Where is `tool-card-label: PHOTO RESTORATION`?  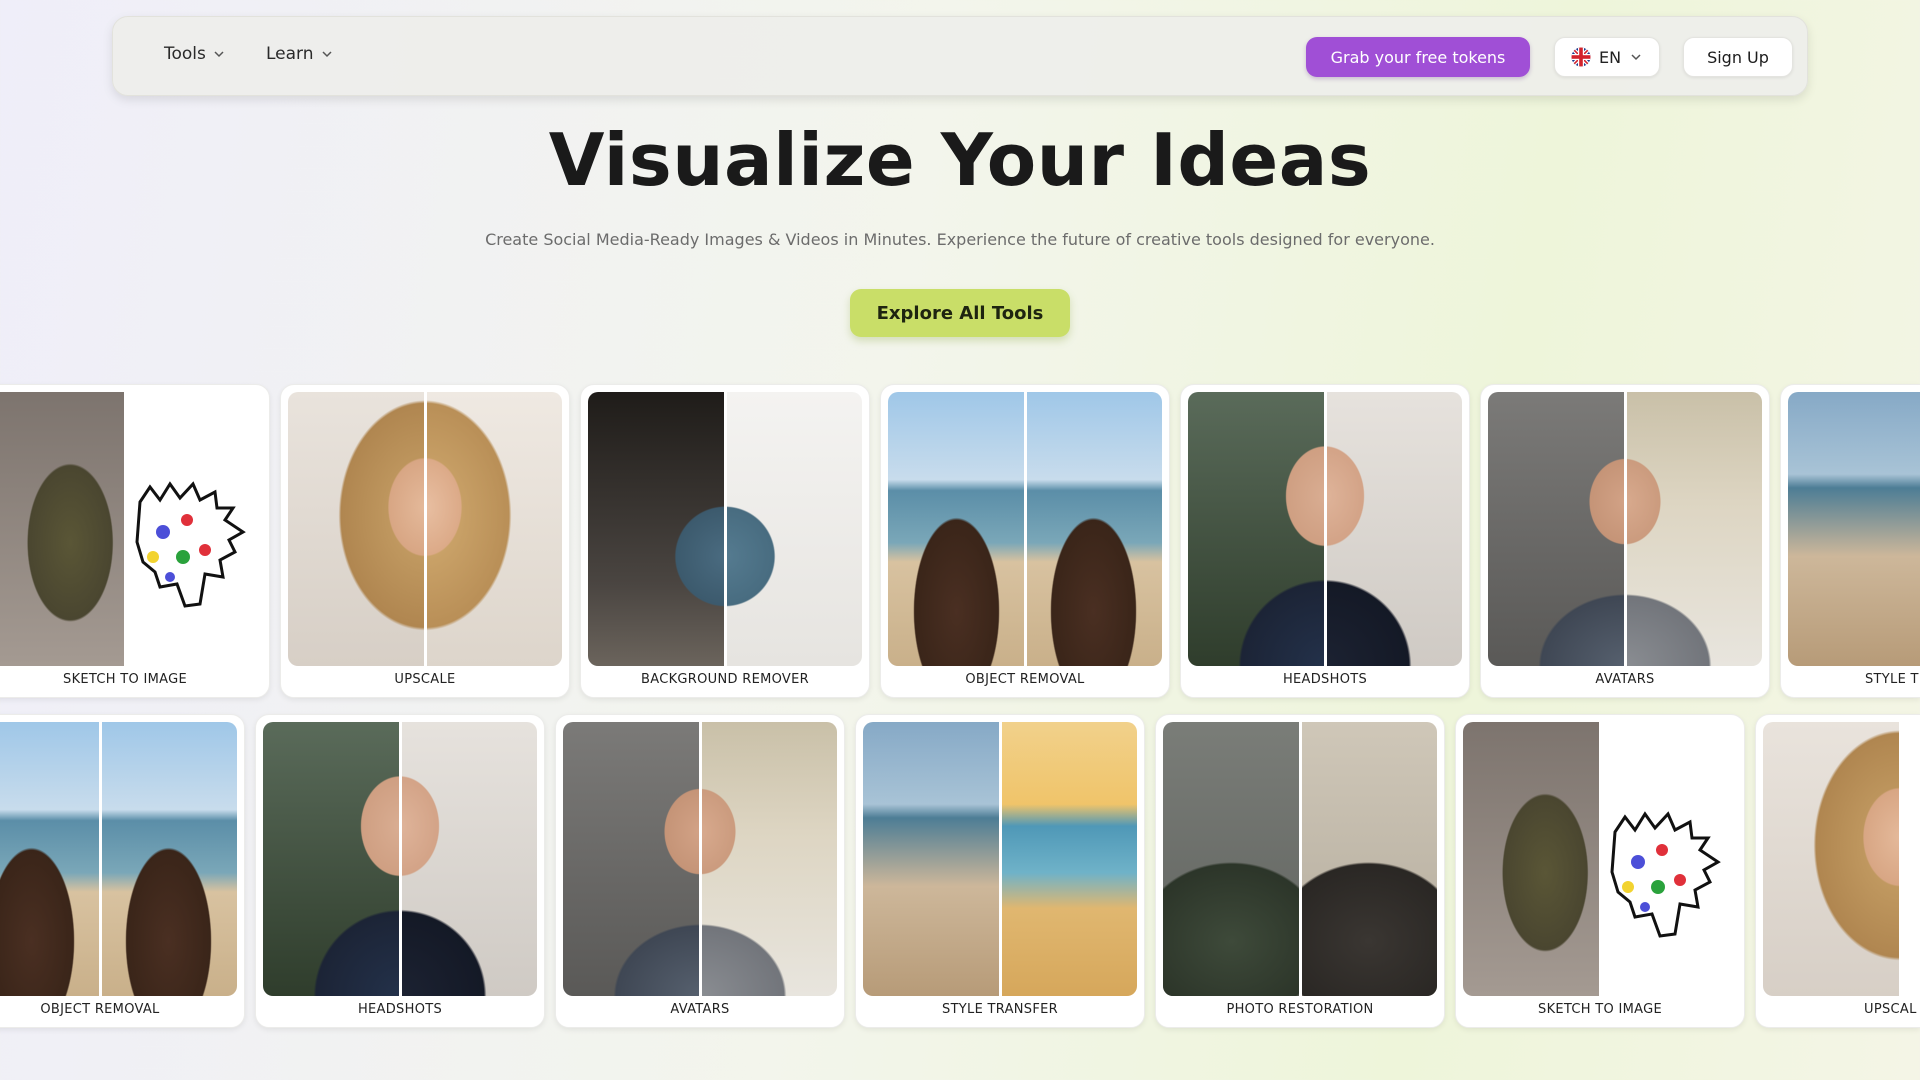 tool-card-label: PHOTO RESTORATION is located at coordinates (1300, 1009).